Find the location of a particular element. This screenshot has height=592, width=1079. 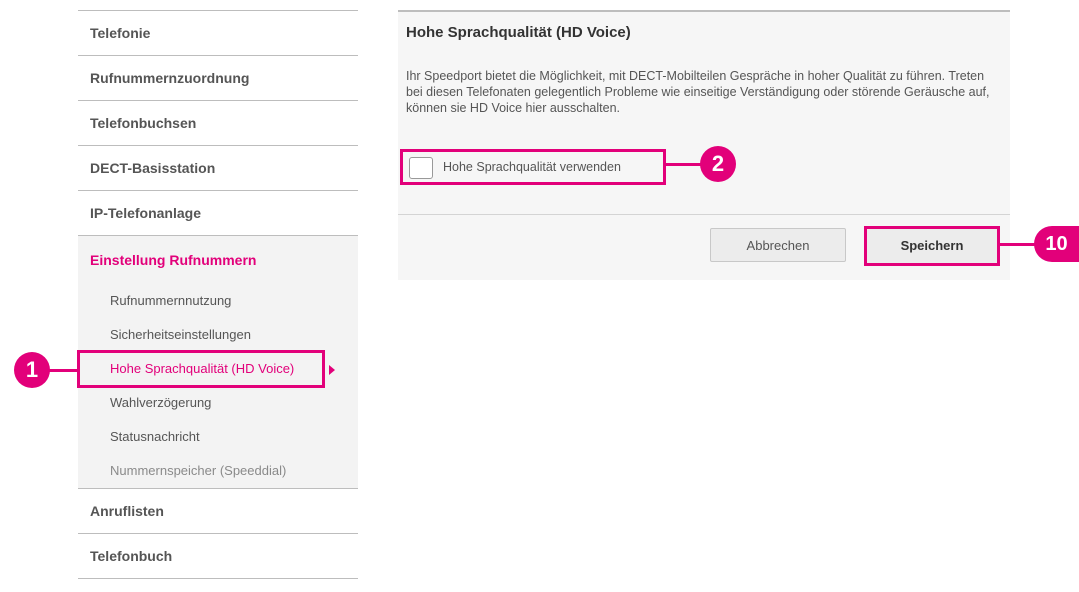

sub-item-wahlverzoegerung: Wahlverzögerung is located at coordinates (218, 403).